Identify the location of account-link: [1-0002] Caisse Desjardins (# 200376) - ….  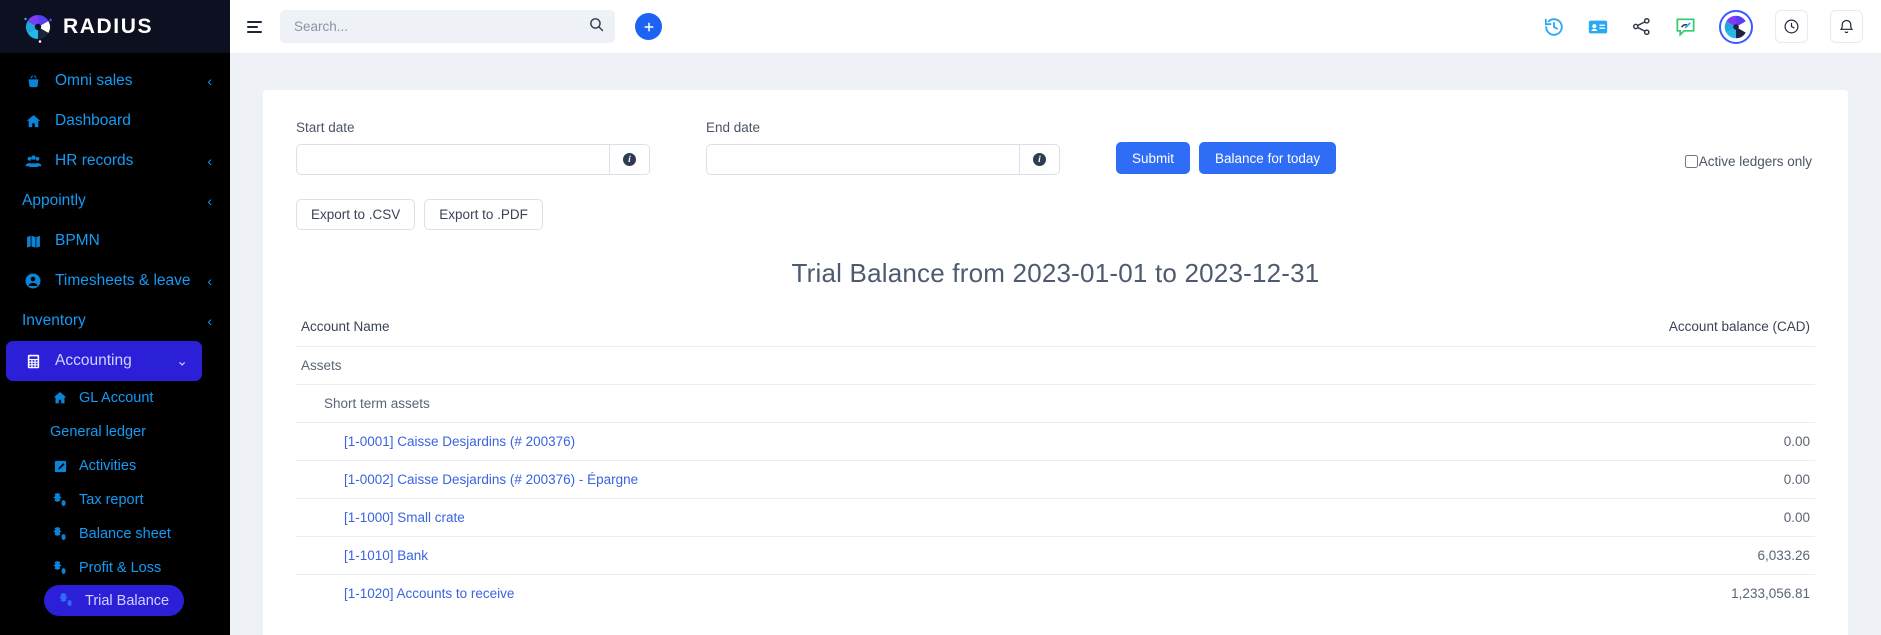
(491, 479).